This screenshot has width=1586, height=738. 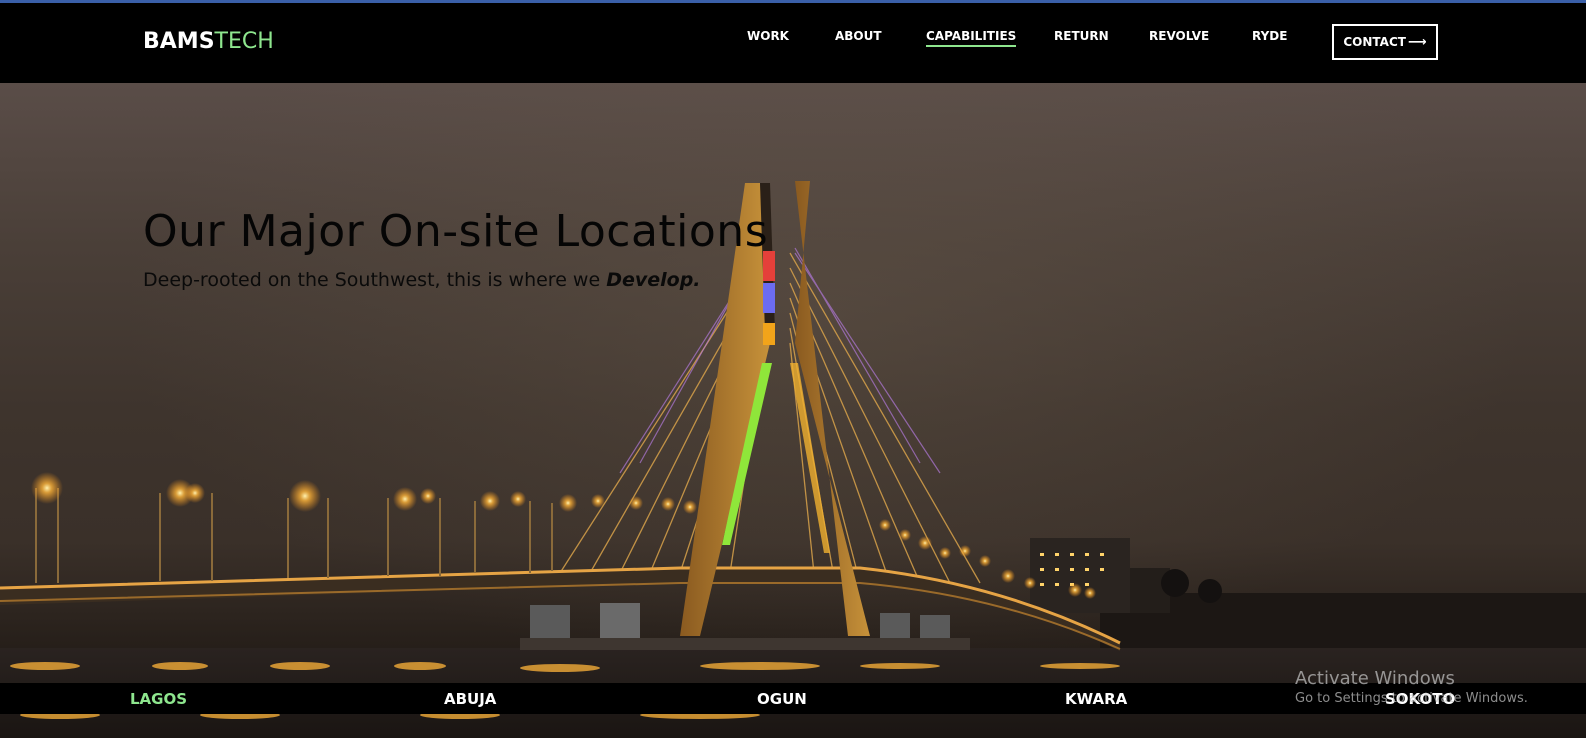 What do you see at coordinates (1420, 699) in the screenshot?
I see `location-sokoto: SOKOTO` at bounding box center [1420, 699].